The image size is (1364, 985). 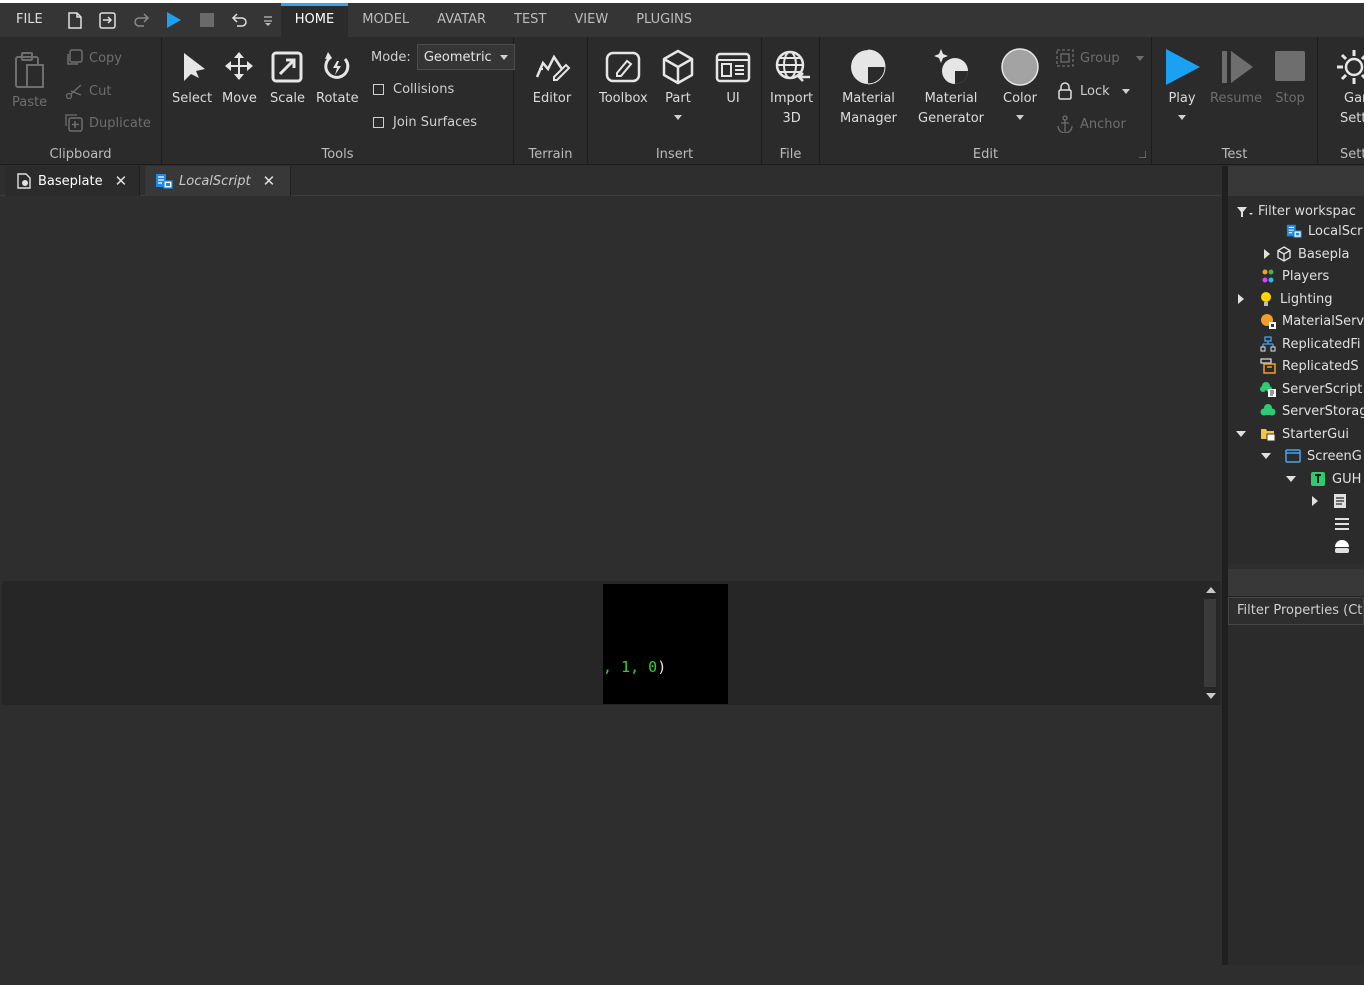 I want to click on script-preview: , 1, 0), so click(x=665, y=644).